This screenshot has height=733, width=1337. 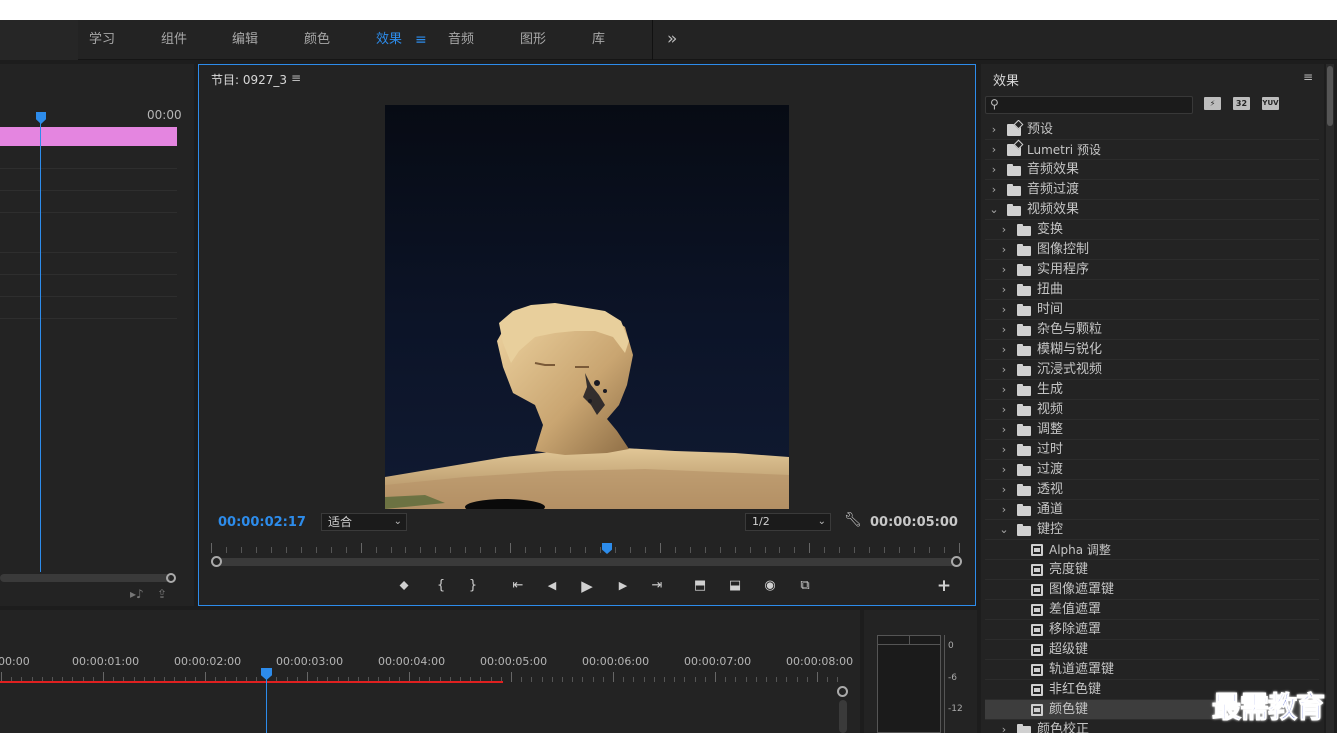 I want to click on resolution-select: 1/2 ⌄, so click(x=788, y=522).